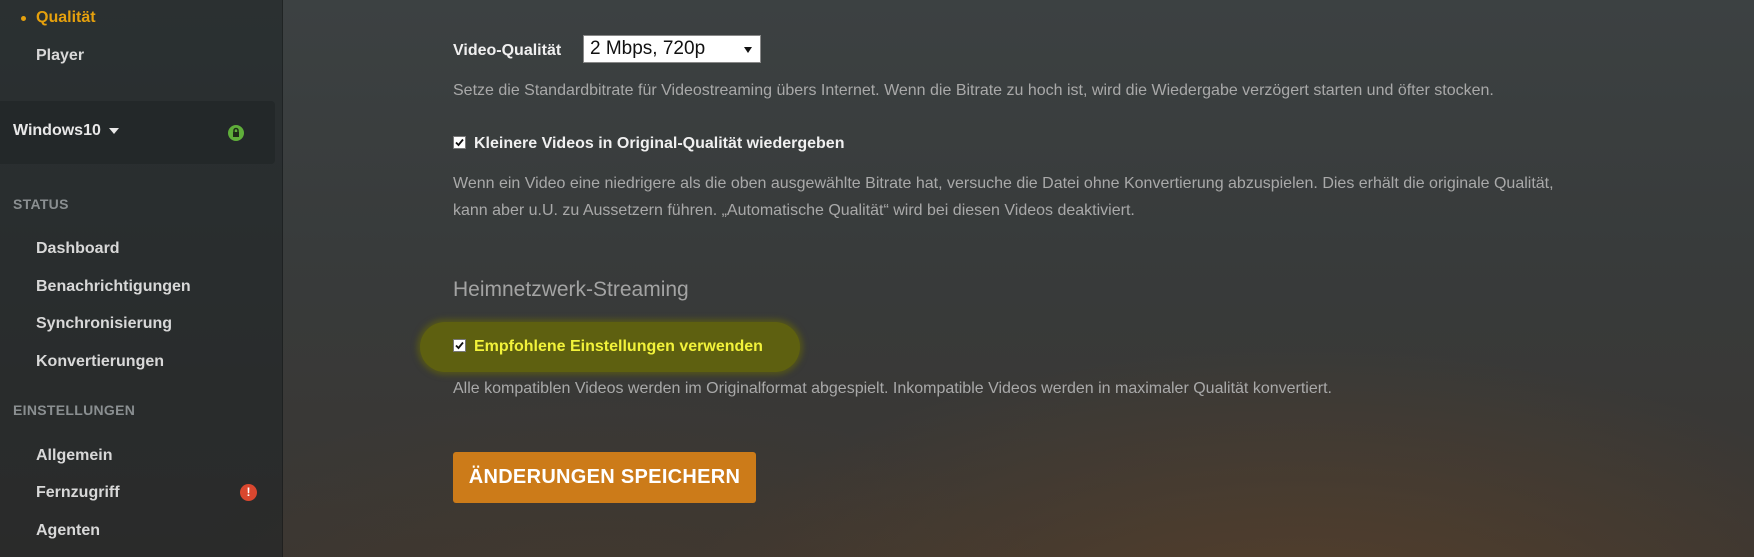 Image resolution: width=1754 pixels, height=557 pixels. What do you see at coordinates (113, 287) in the screenshot?
I see `sidebar-item-benachrichtigungen: Benachrichtigungen` at bounding box center [113, 287].